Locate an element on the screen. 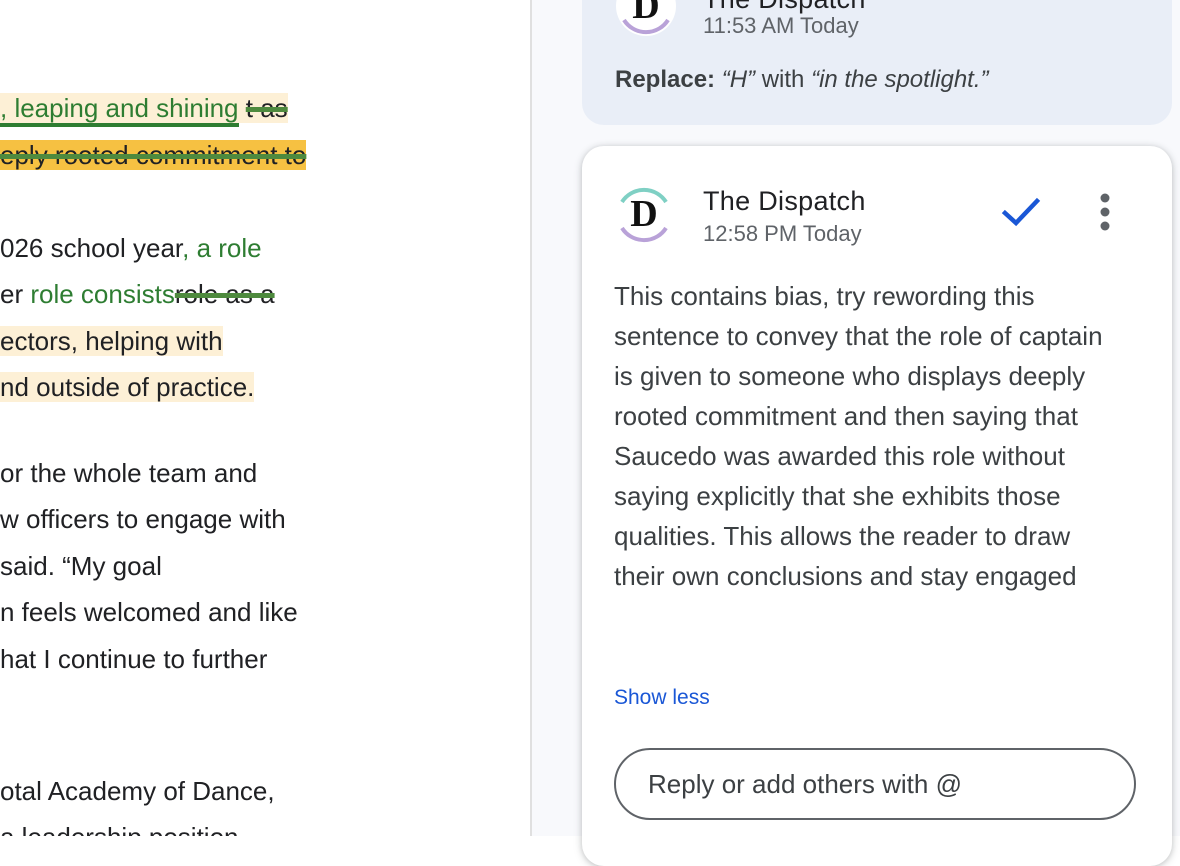  text-segment: w officers to engage with is located at coordinates (143, 519).